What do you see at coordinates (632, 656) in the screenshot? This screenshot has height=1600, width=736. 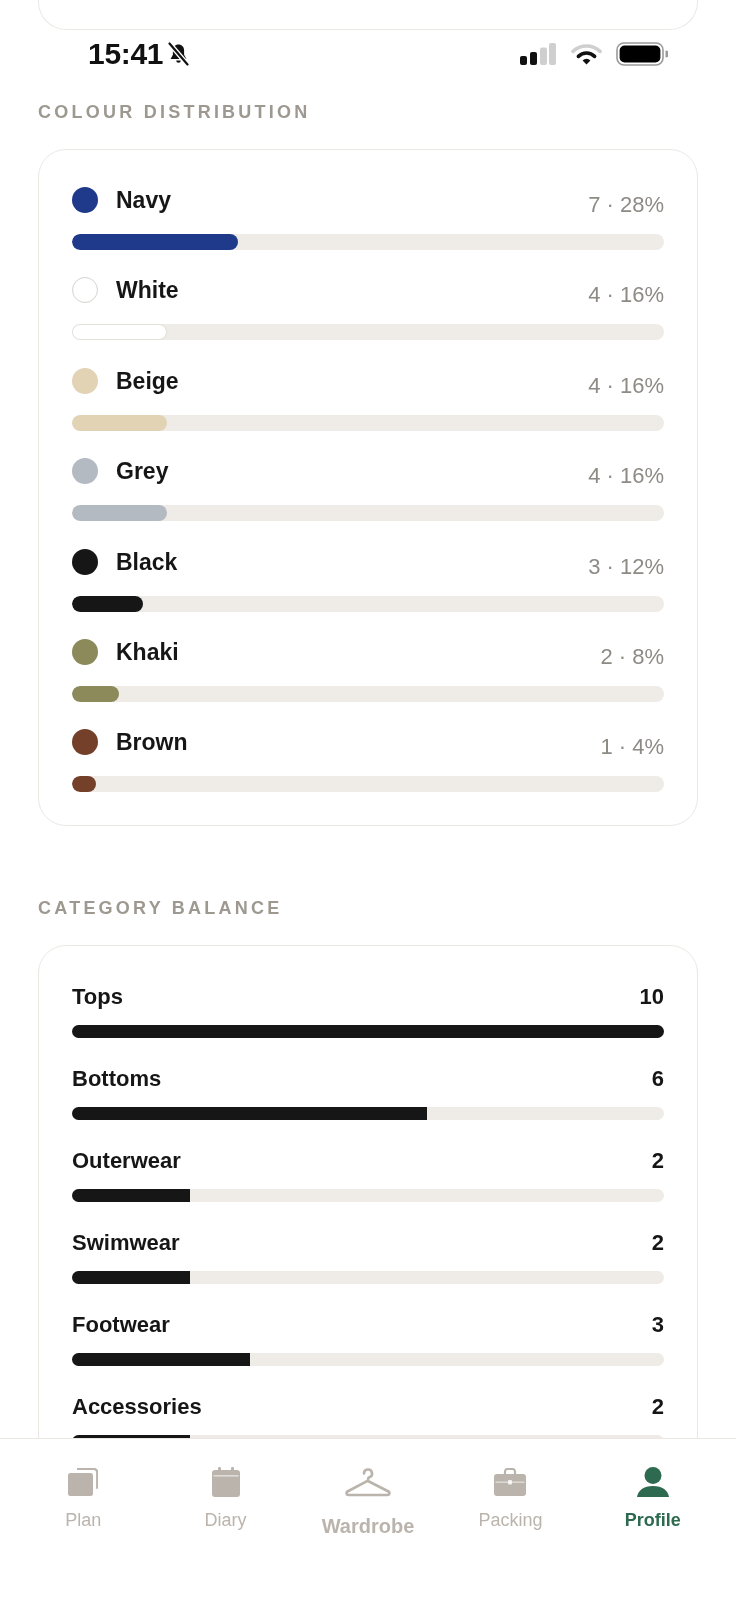 I see `count-percentage: 2 · 8%` at bounding box center [632, 656].